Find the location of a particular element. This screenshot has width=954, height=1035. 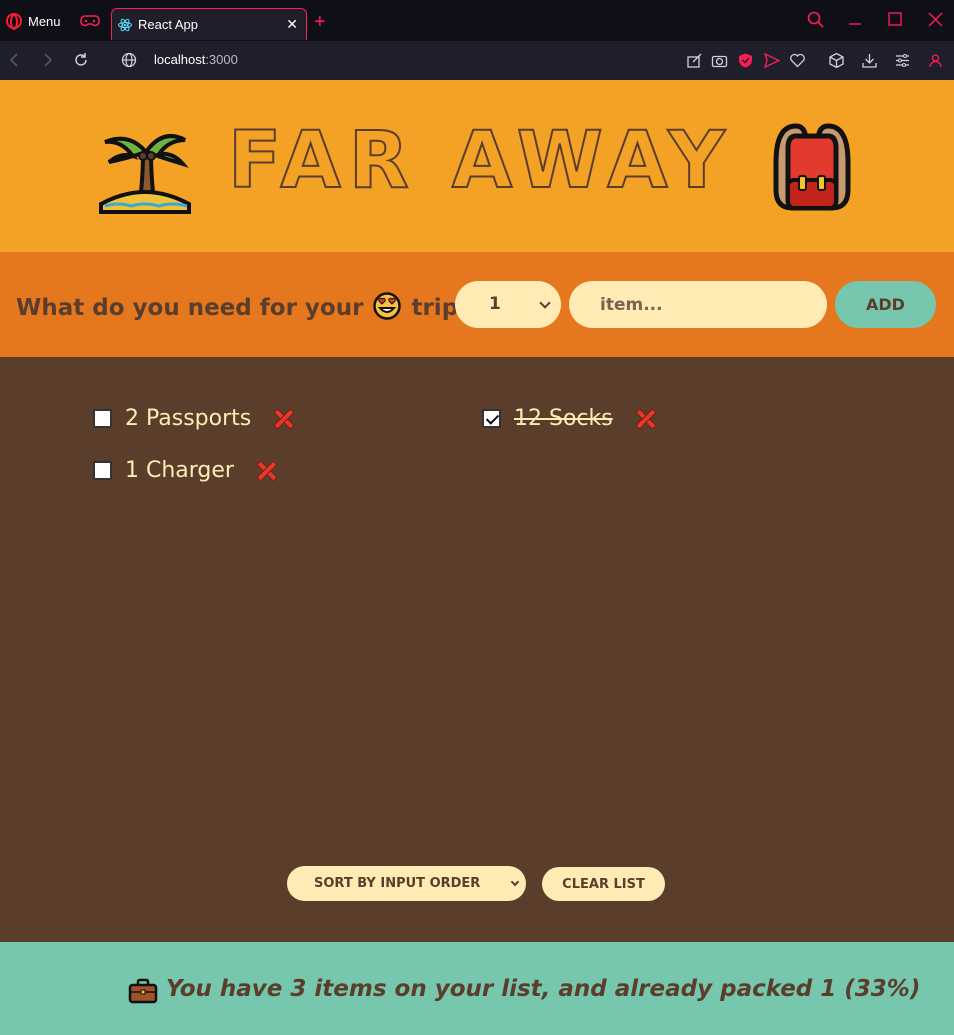

clear-list-button: CLEAR LIST is located at coordinates (603, 884).